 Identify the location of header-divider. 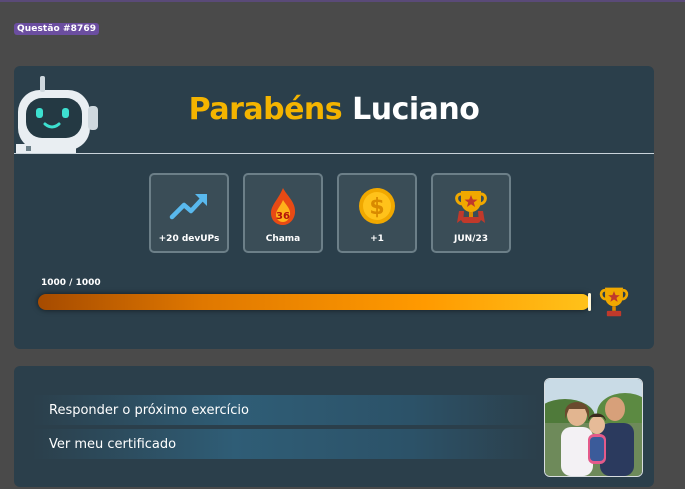
(334, 153).